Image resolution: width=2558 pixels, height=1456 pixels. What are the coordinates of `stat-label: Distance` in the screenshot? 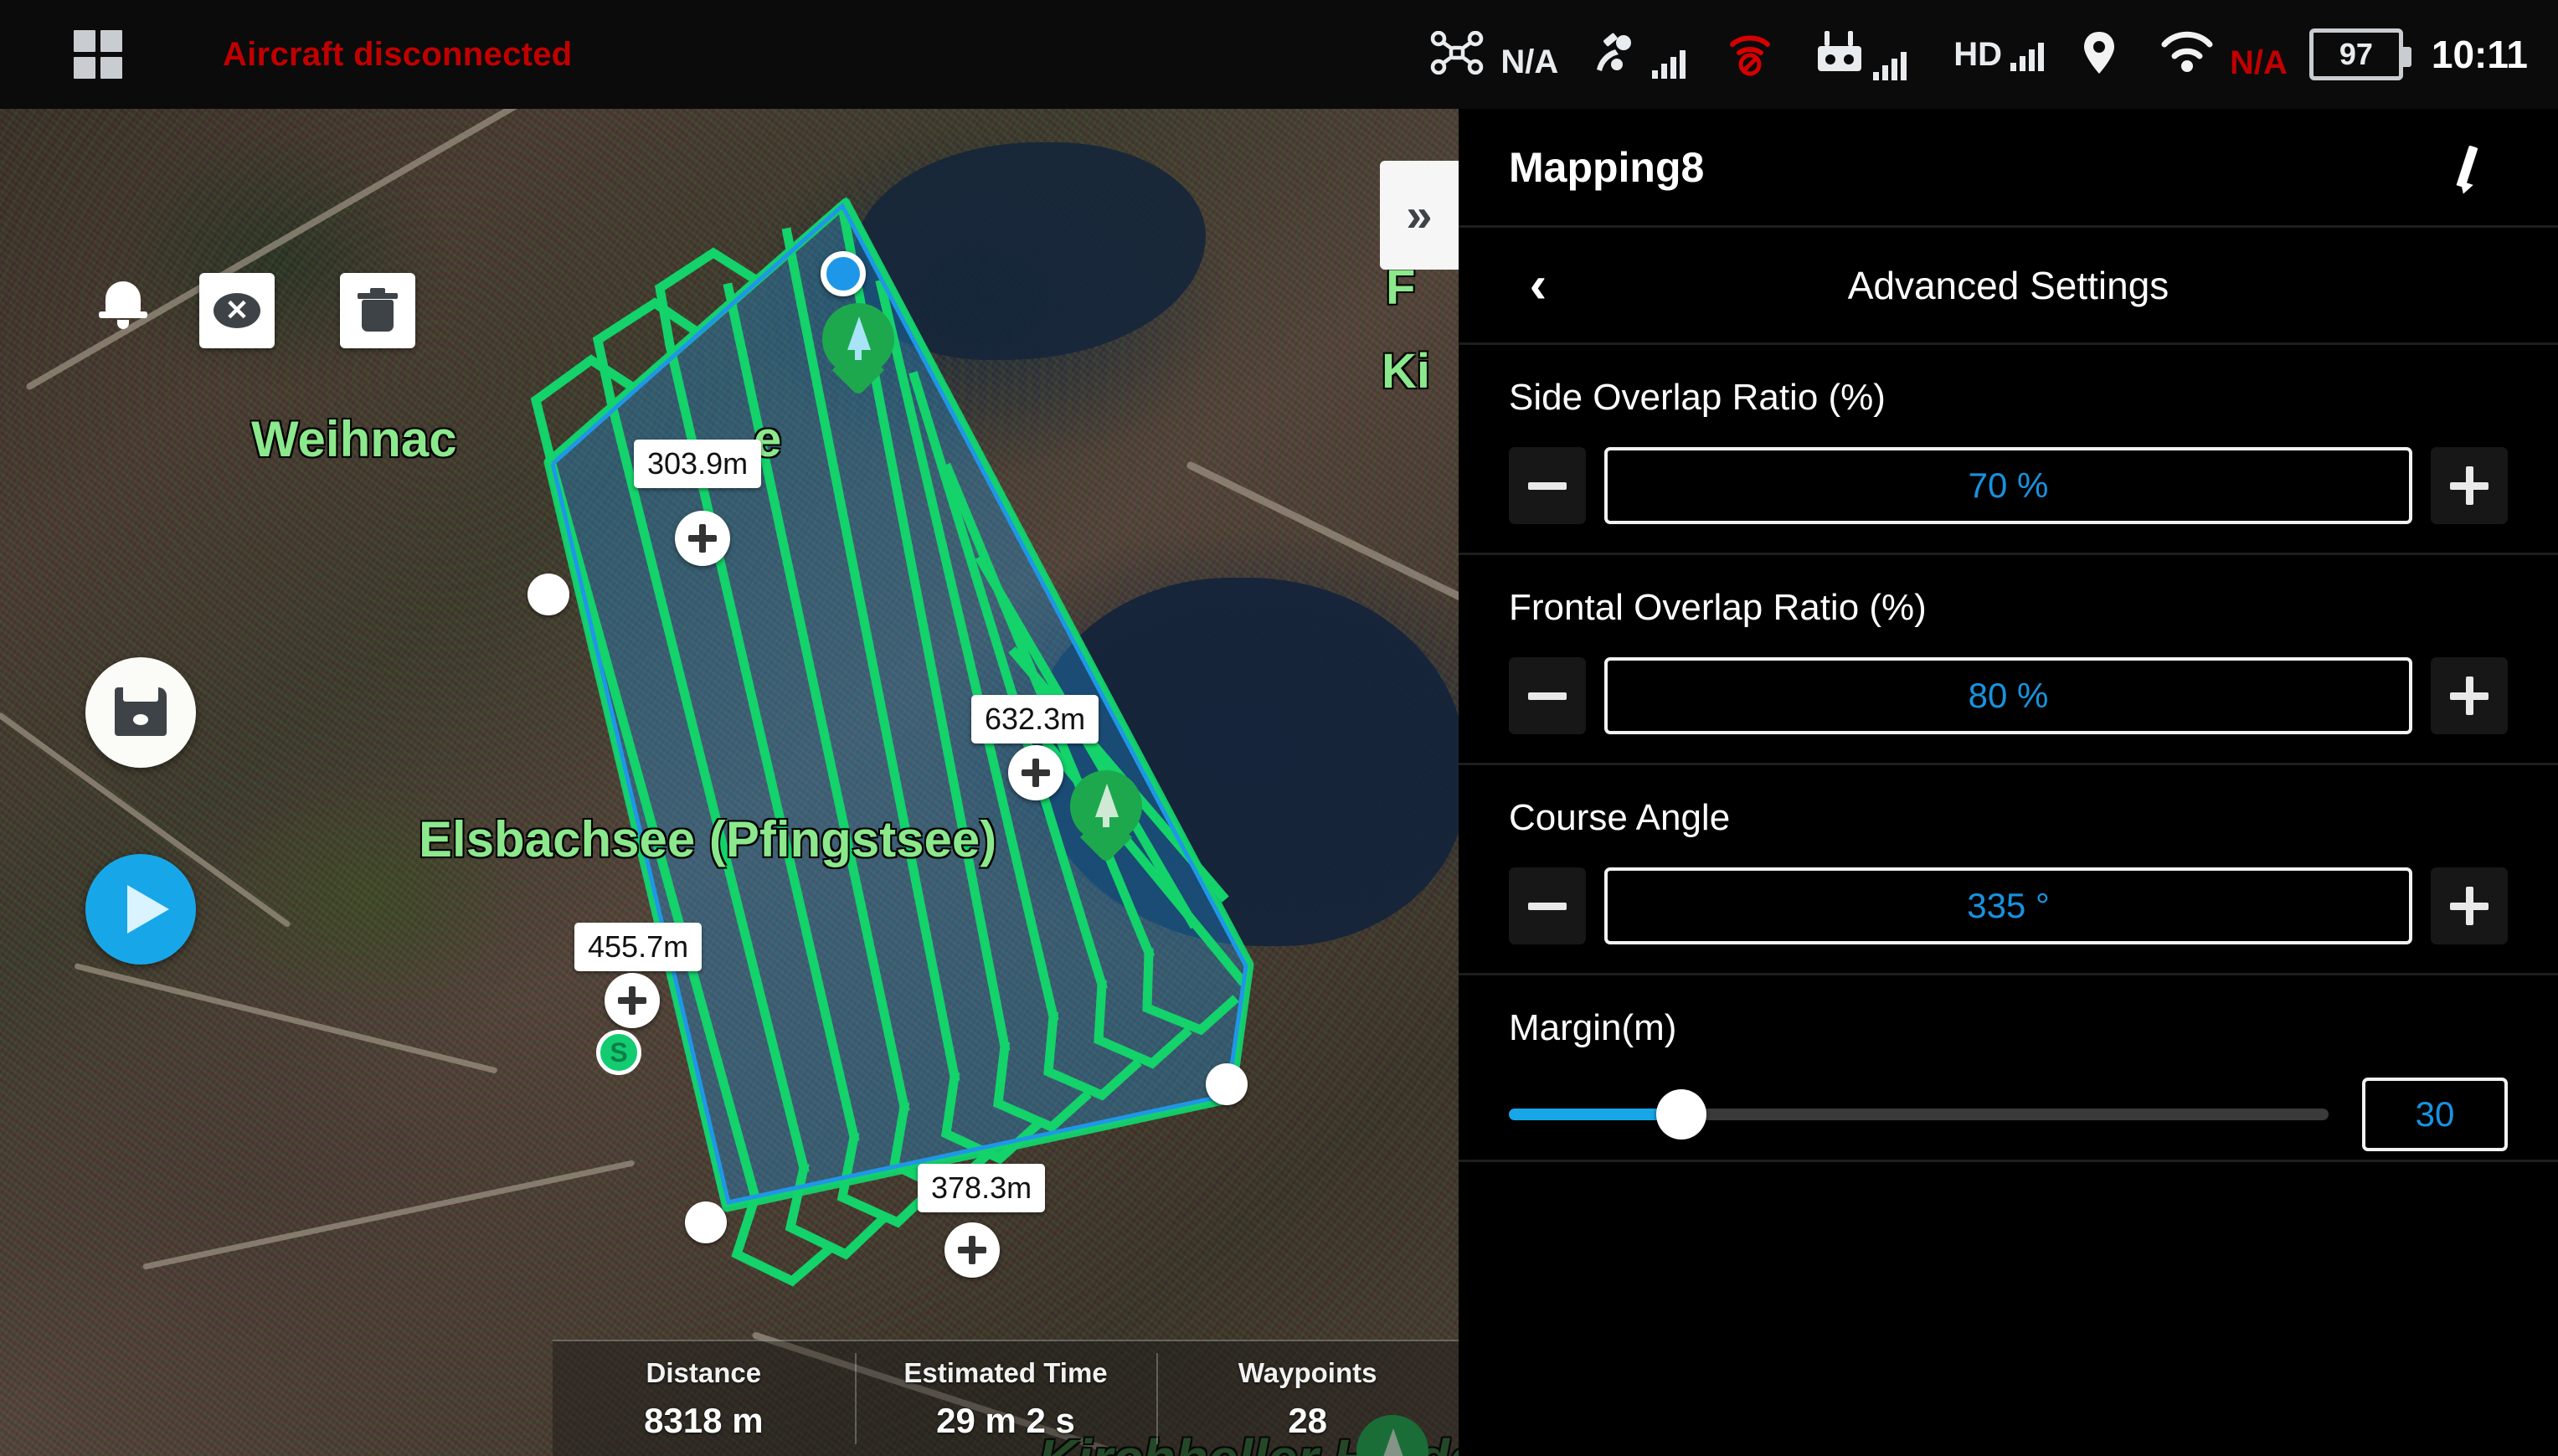 It's located at (704, 1372).